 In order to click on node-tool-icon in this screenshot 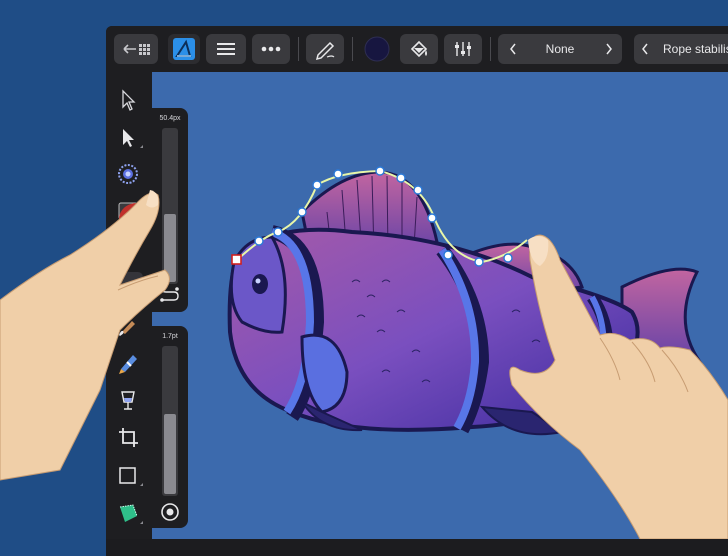, I will do `click(128, 137)`.